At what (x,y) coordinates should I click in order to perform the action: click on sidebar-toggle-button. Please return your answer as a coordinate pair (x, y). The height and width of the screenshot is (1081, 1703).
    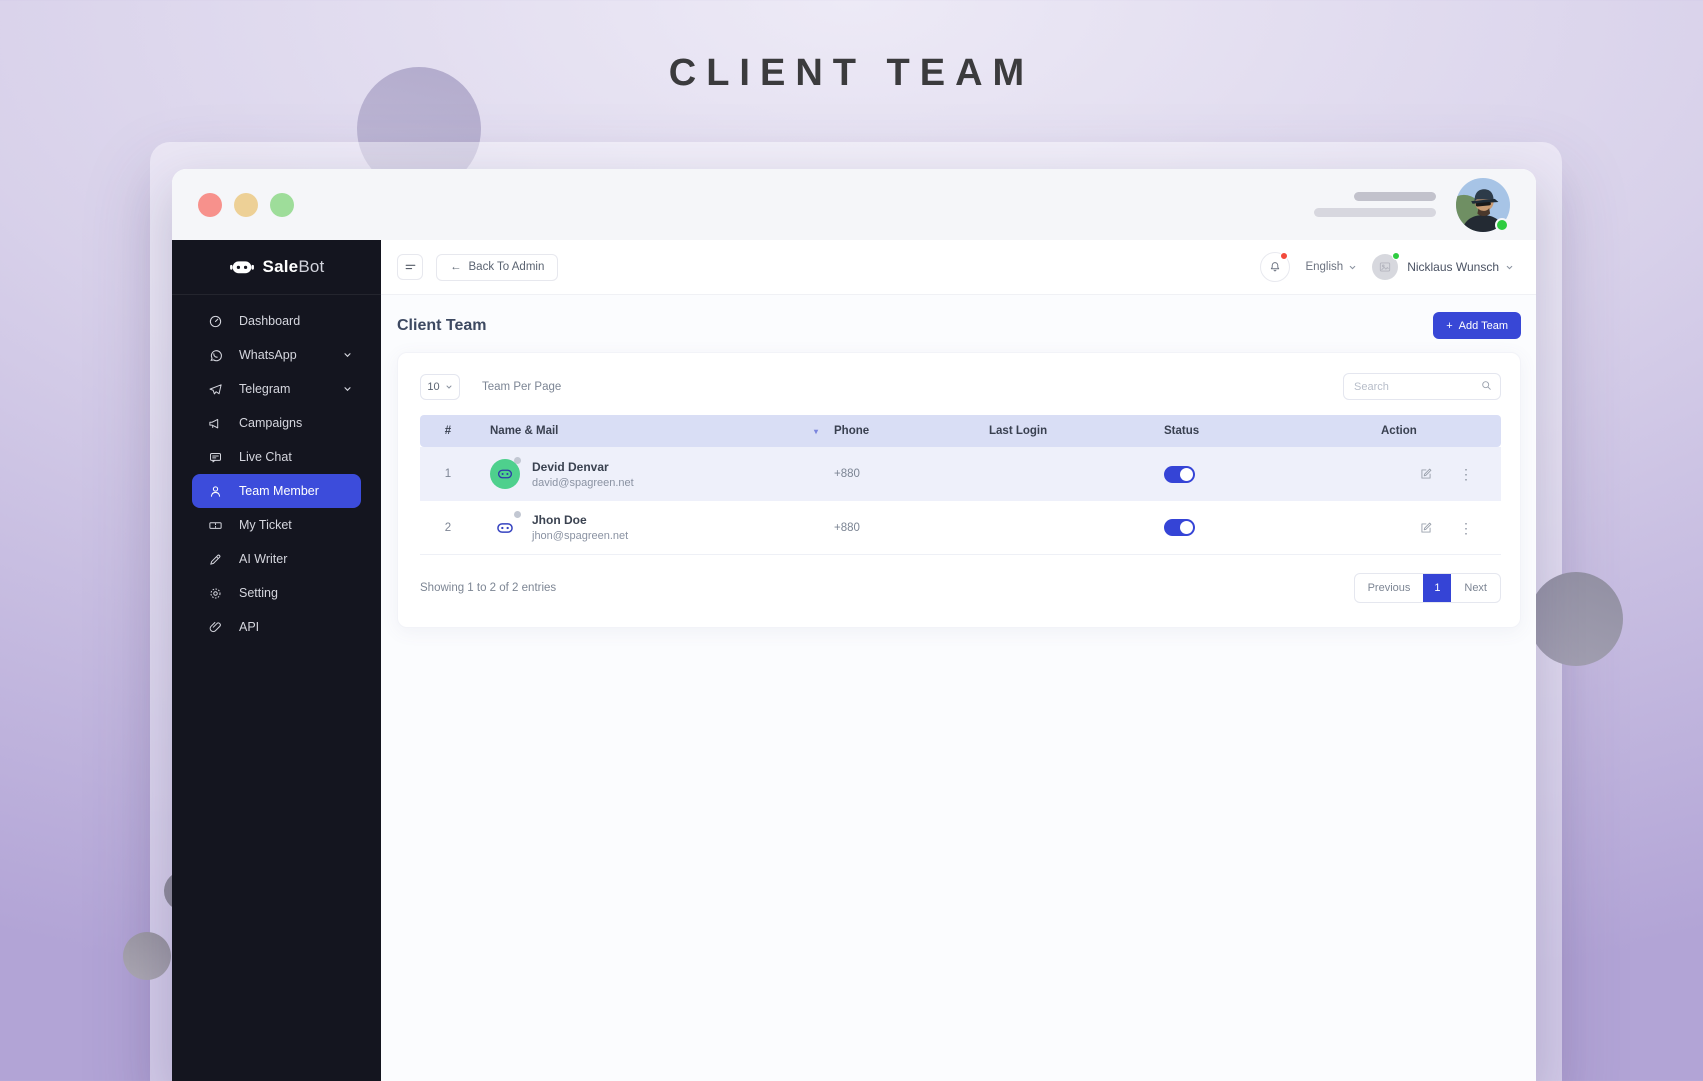
    Looking at the image, I should click on (410, 267).